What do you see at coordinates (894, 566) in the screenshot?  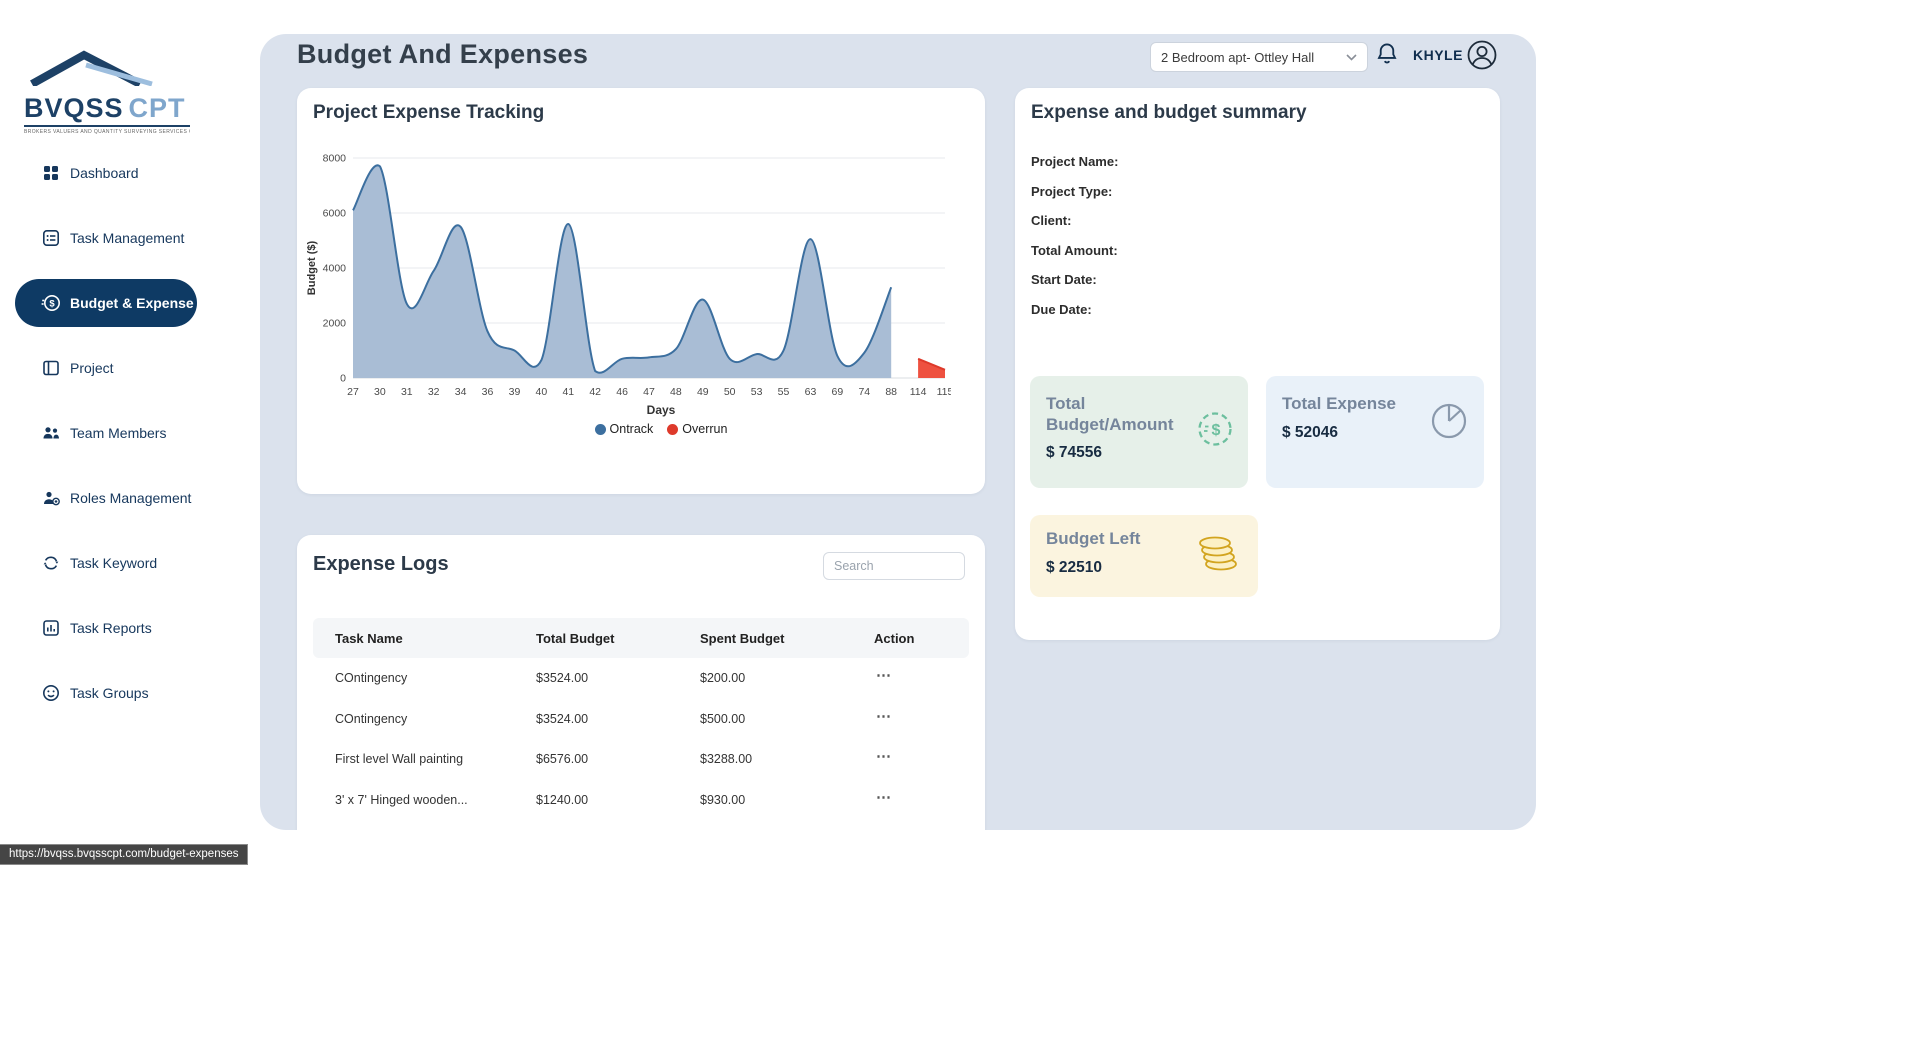 I see `search-input` at bounding box center [894, 566].